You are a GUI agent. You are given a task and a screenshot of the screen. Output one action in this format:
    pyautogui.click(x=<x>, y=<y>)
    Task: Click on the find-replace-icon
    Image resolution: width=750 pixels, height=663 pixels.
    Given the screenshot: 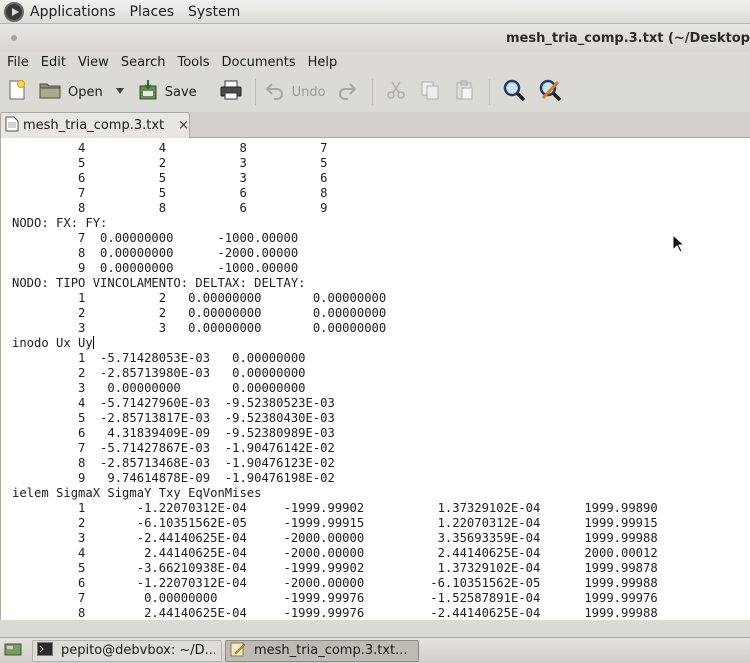 What is the action you would take?
    pyautogui.click(x=550, y=92)
    